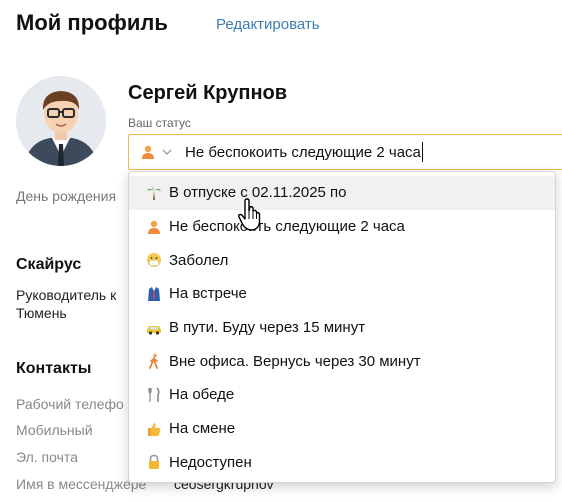 The height and width of the screenshot is (502, 562). I want to click on walking-person-icon, so click(154, 361).